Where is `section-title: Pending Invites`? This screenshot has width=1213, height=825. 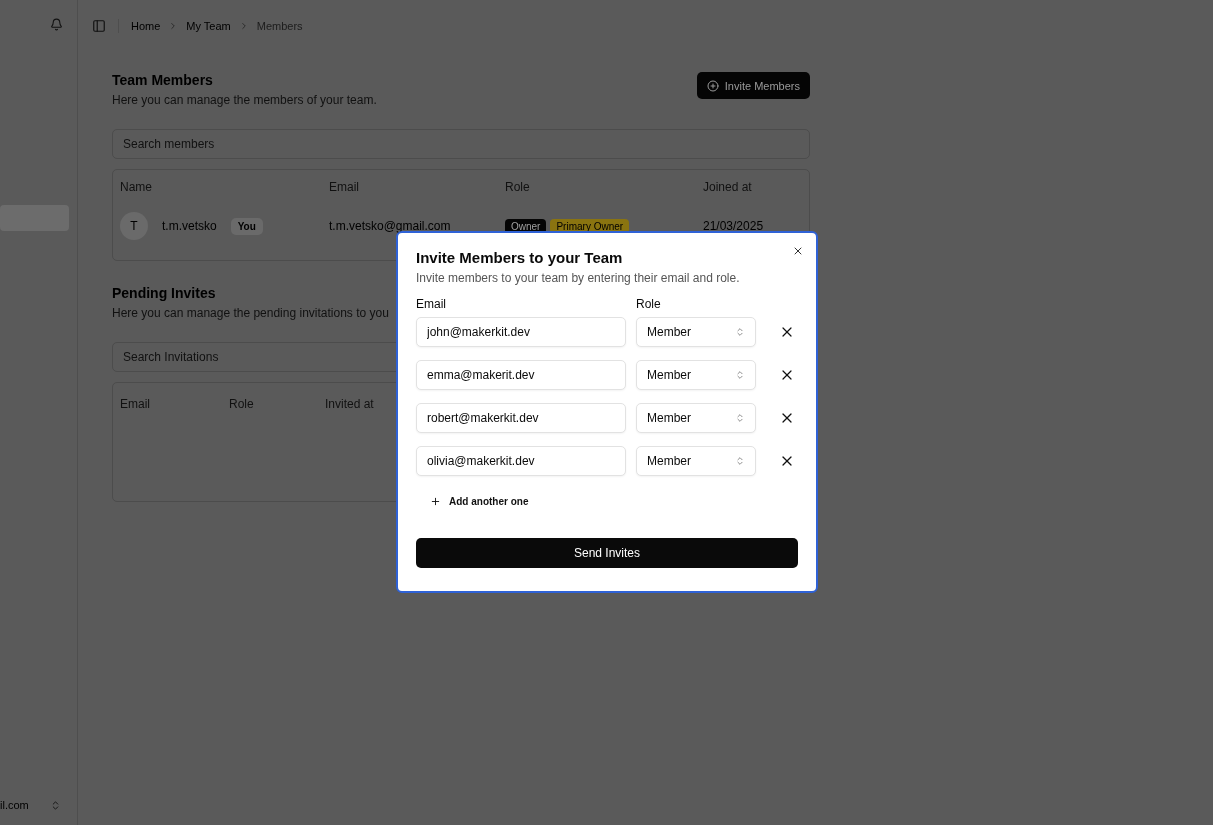 section-title: Pending Invites is located at coordinates (164, 293).